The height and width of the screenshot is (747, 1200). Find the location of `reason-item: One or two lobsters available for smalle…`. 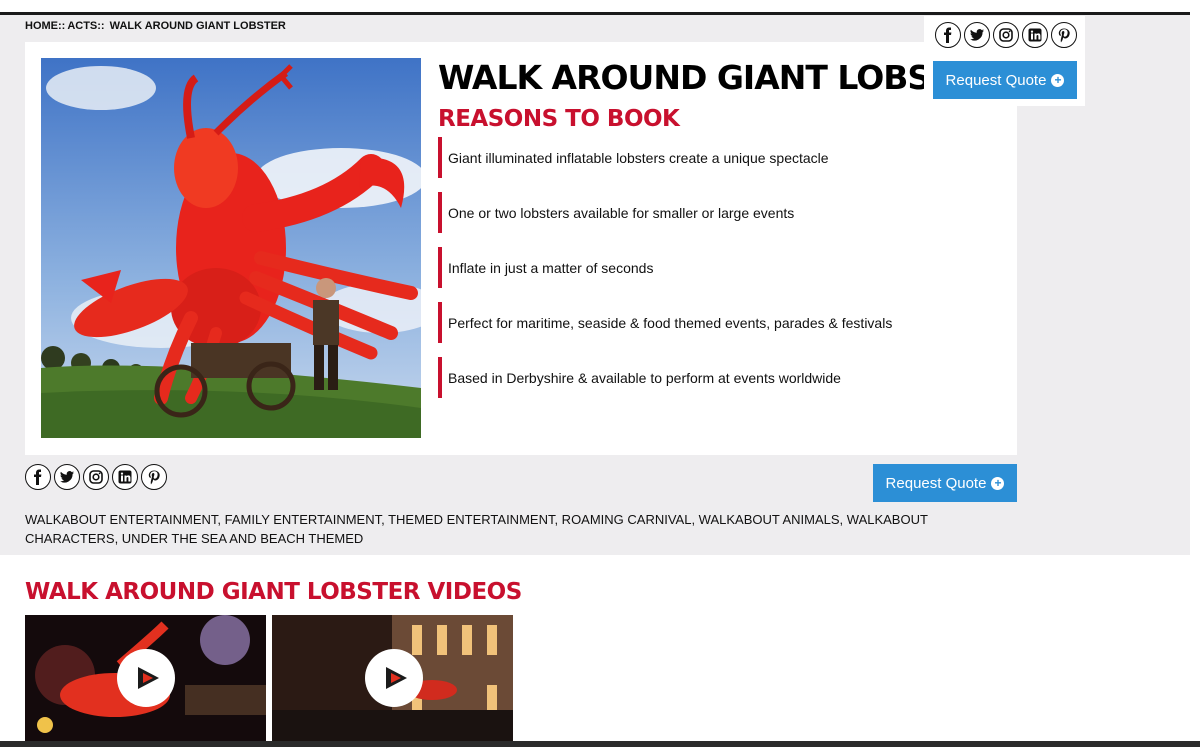

reason-item: One or two lobsters available for smalle… is located at coordinates (665, 212).